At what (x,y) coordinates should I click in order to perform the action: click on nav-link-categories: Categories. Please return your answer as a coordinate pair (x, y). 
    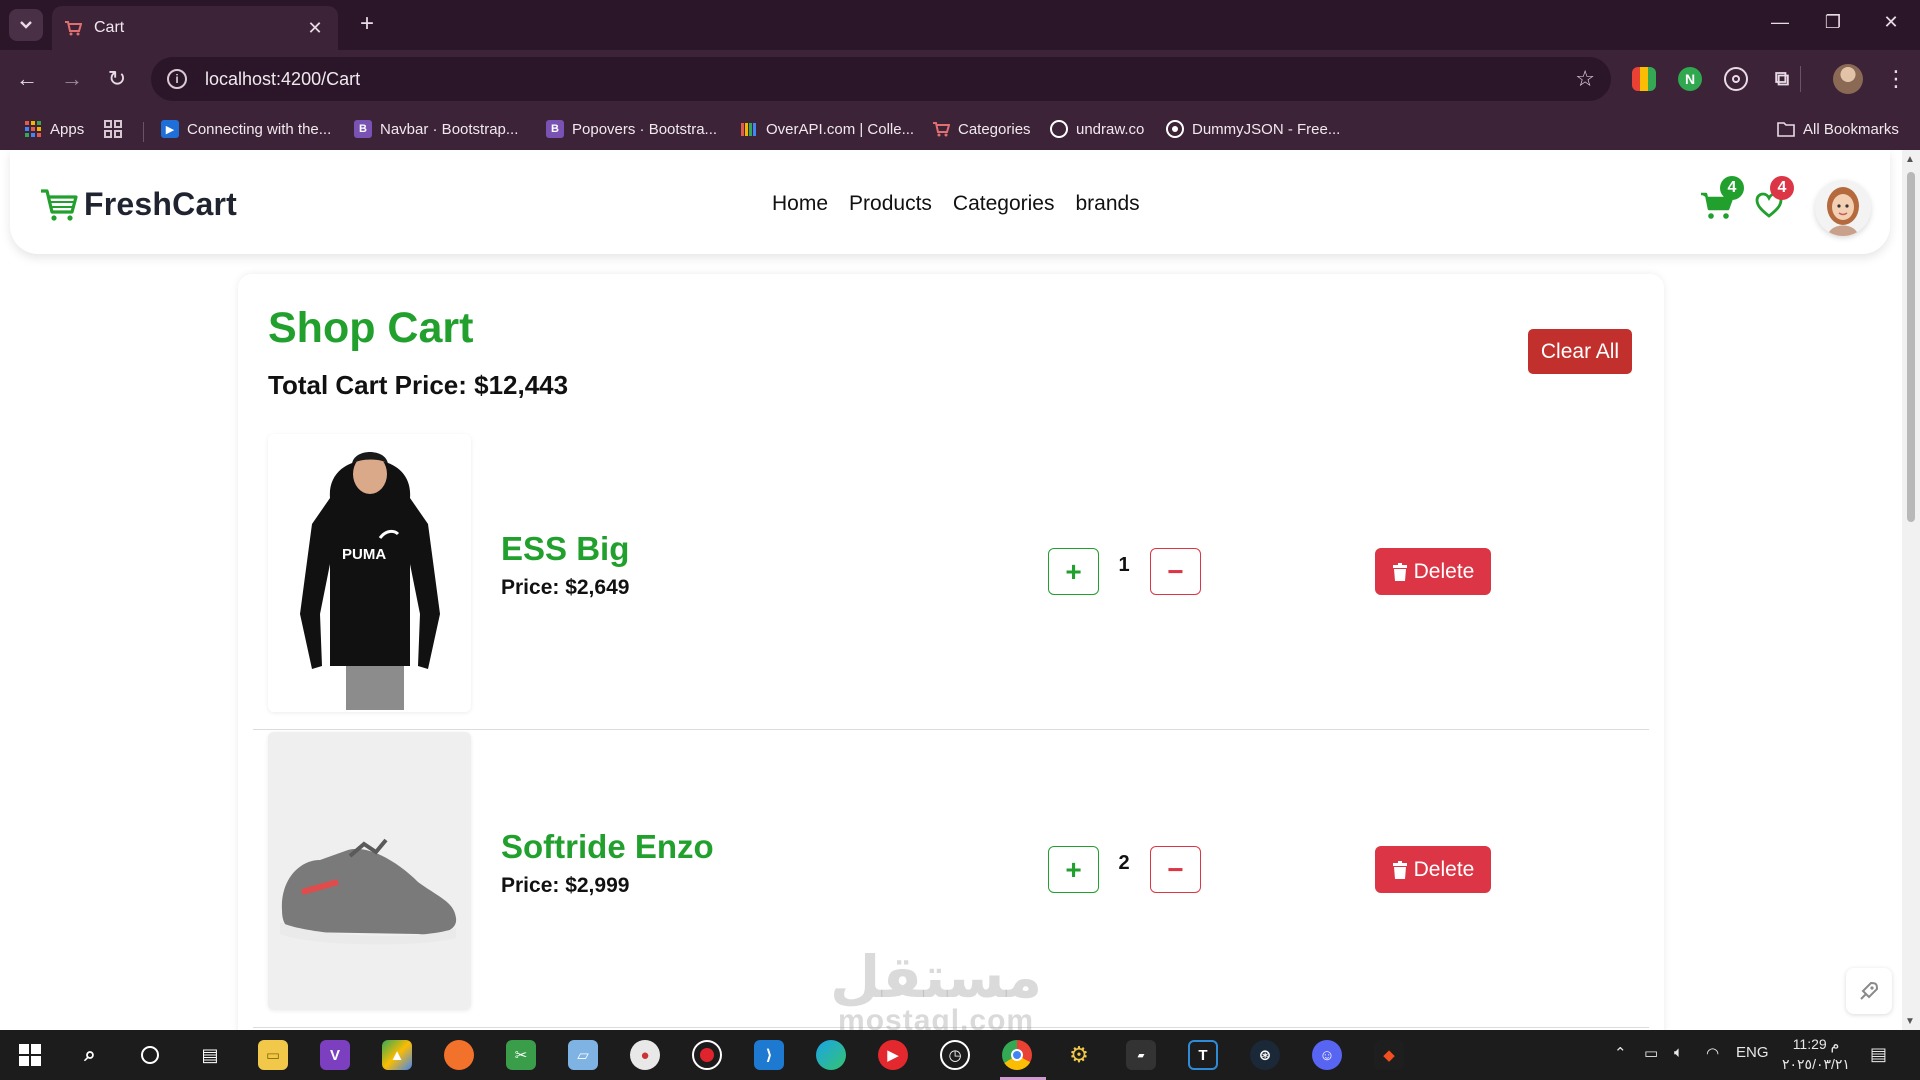
    Looking at the image, I should click on (1004, 204).